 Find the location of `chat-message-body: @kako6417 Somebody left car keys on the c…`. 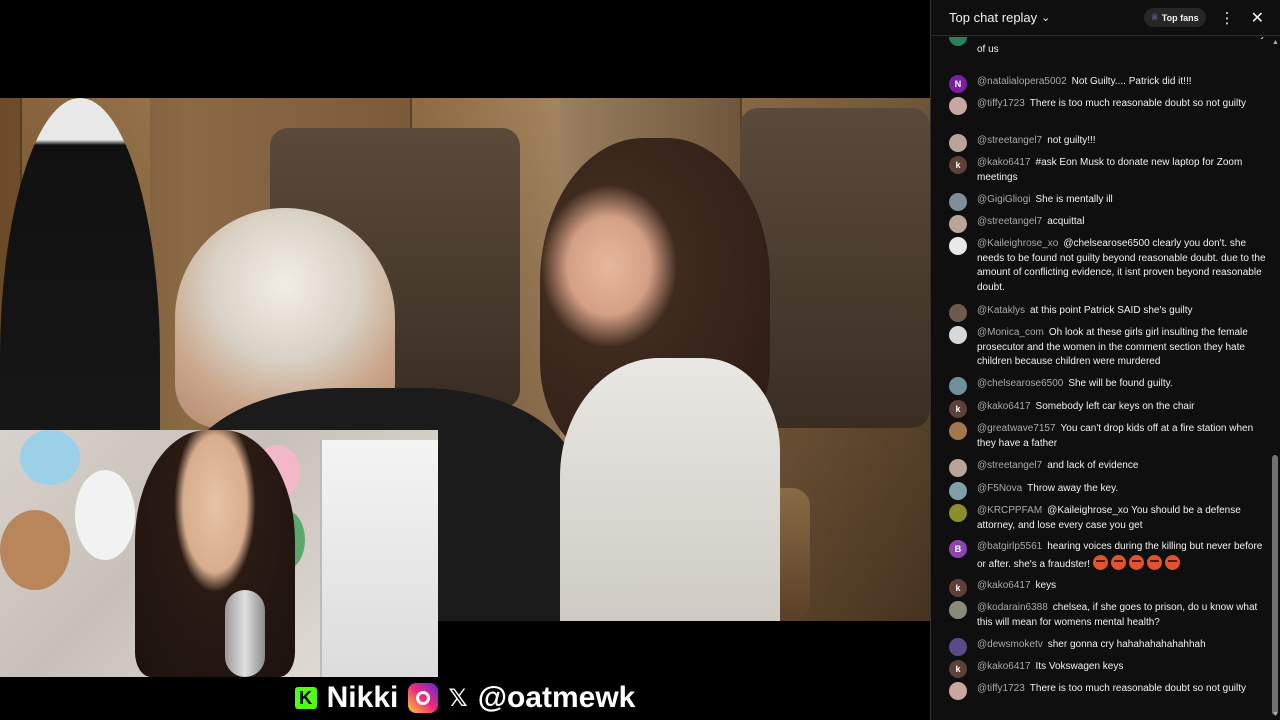

chat-message-body: @kako6417 Somebody left car keys on the c… is located at coordinates (1123, 409).